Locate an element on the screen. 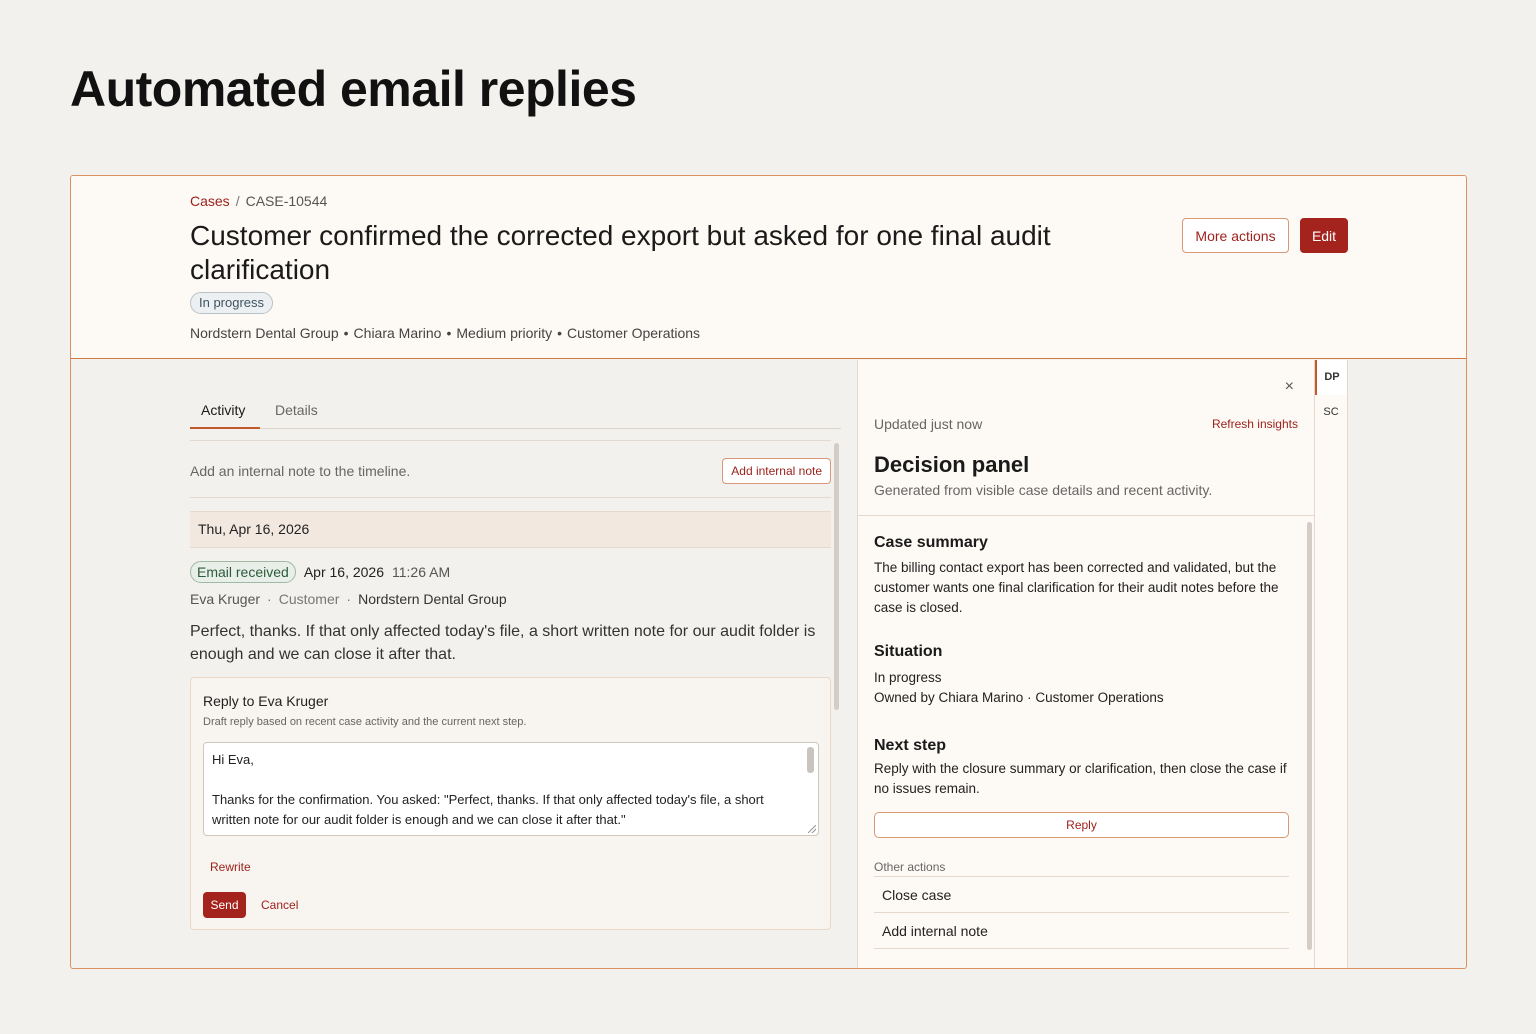  rail-tab-sc: SC is located at coordinates (1331, 412).